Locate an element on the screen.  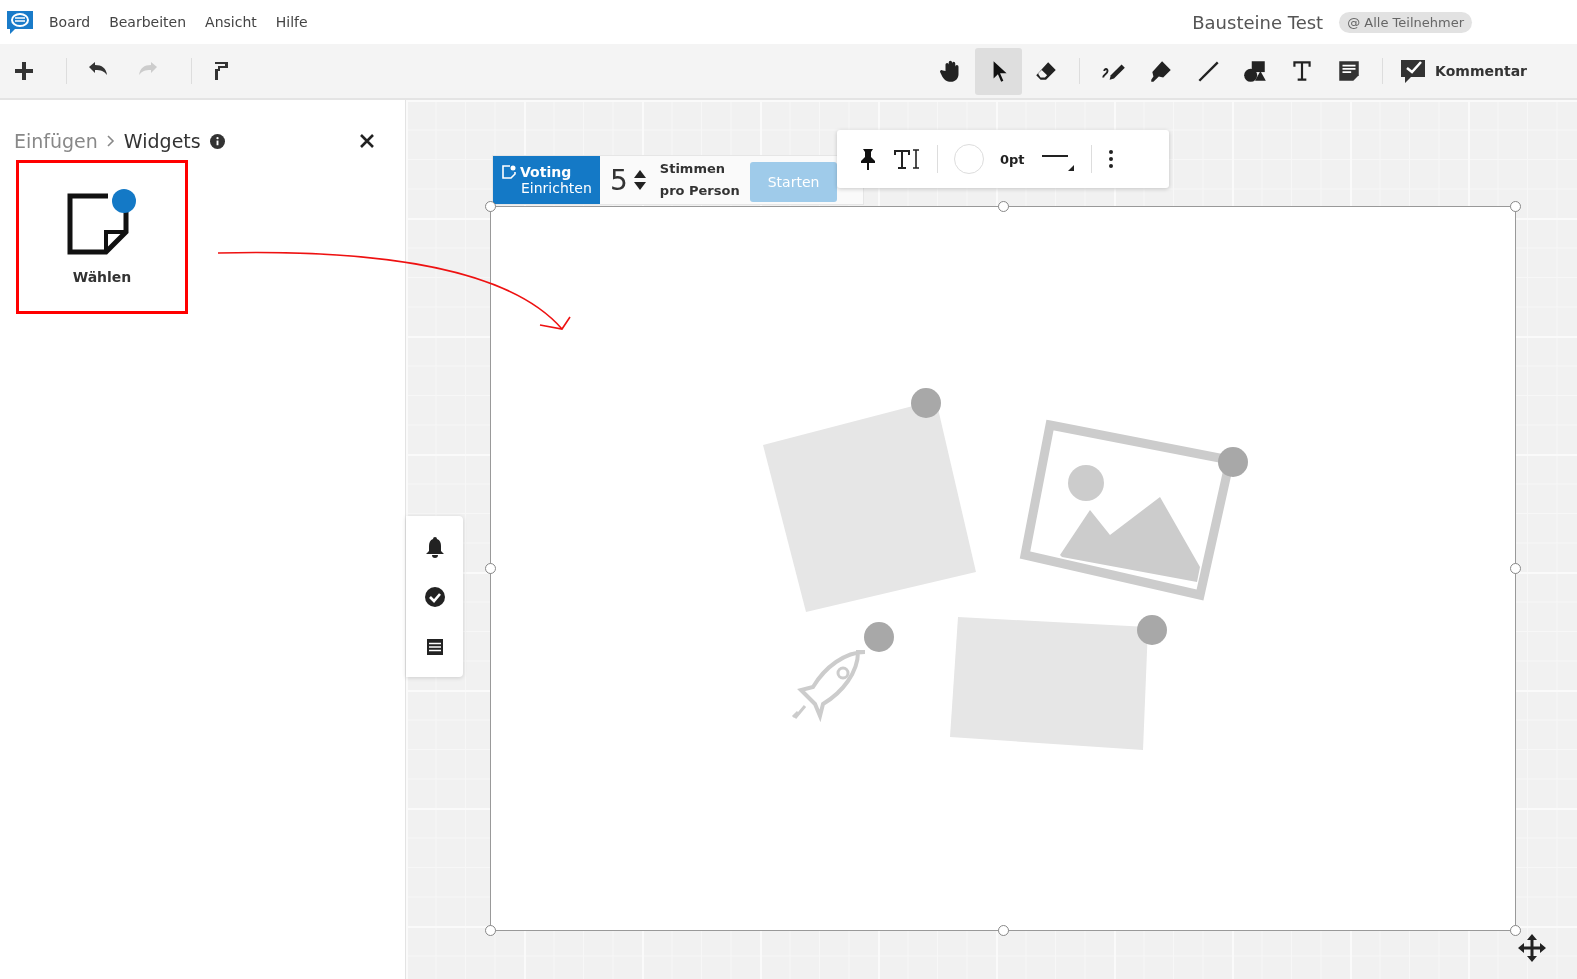
breadcrumb-link: Einfügen is located at coordinates (56, 141).